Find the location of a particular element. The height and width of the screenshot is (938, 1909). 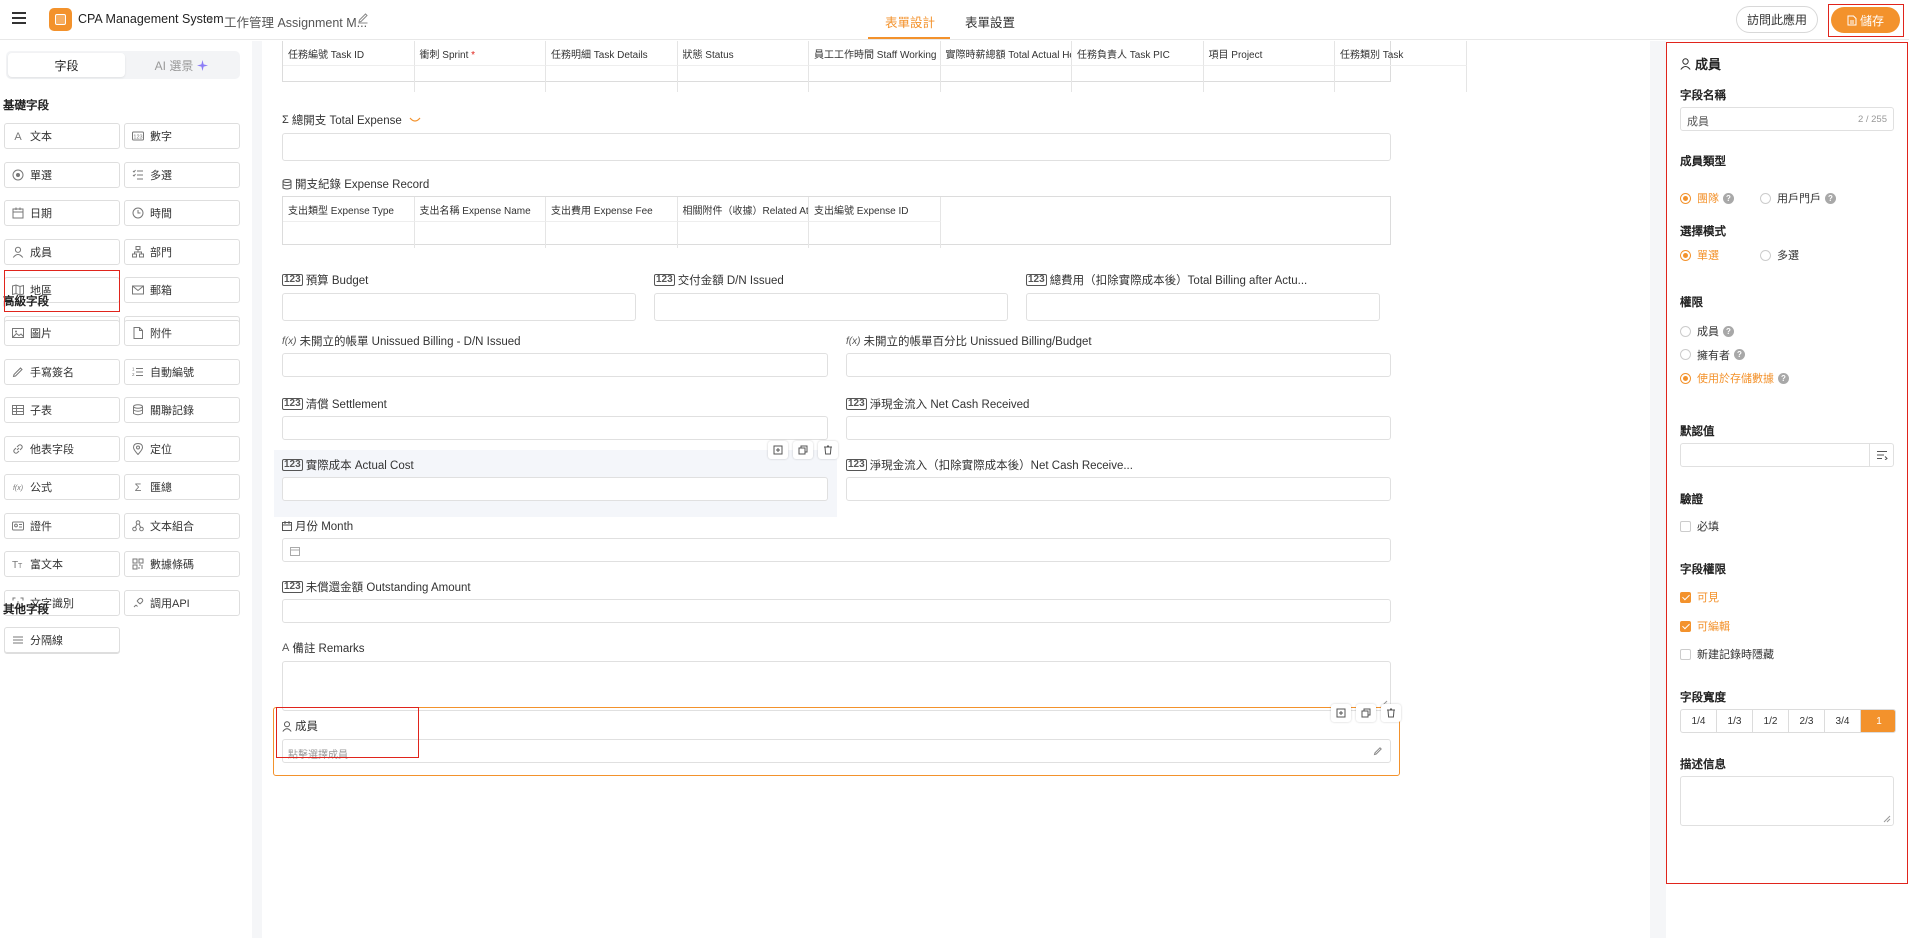

required-checkbox: 必填 is located at coordinates (1699, 526).